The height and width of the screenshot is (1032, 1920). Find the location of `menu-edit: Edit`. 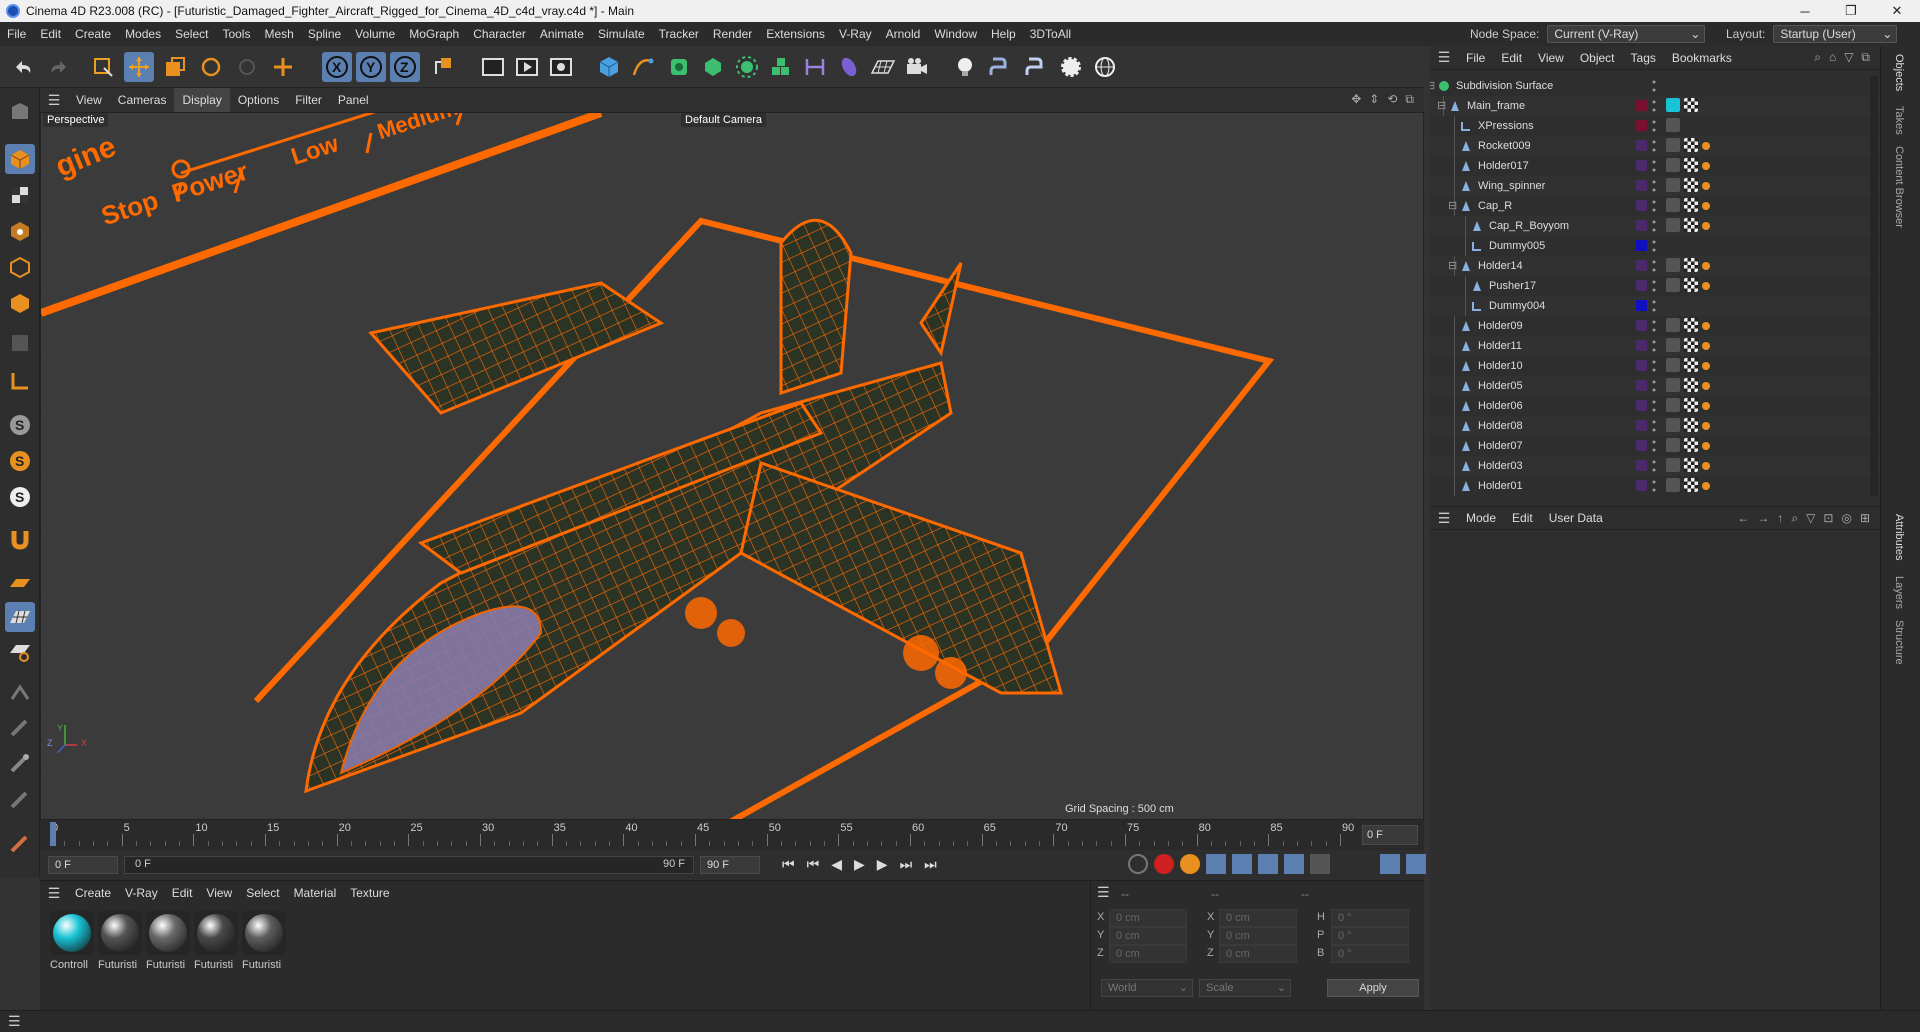

menu-edit: Edit is located at coordinates (50, 34).